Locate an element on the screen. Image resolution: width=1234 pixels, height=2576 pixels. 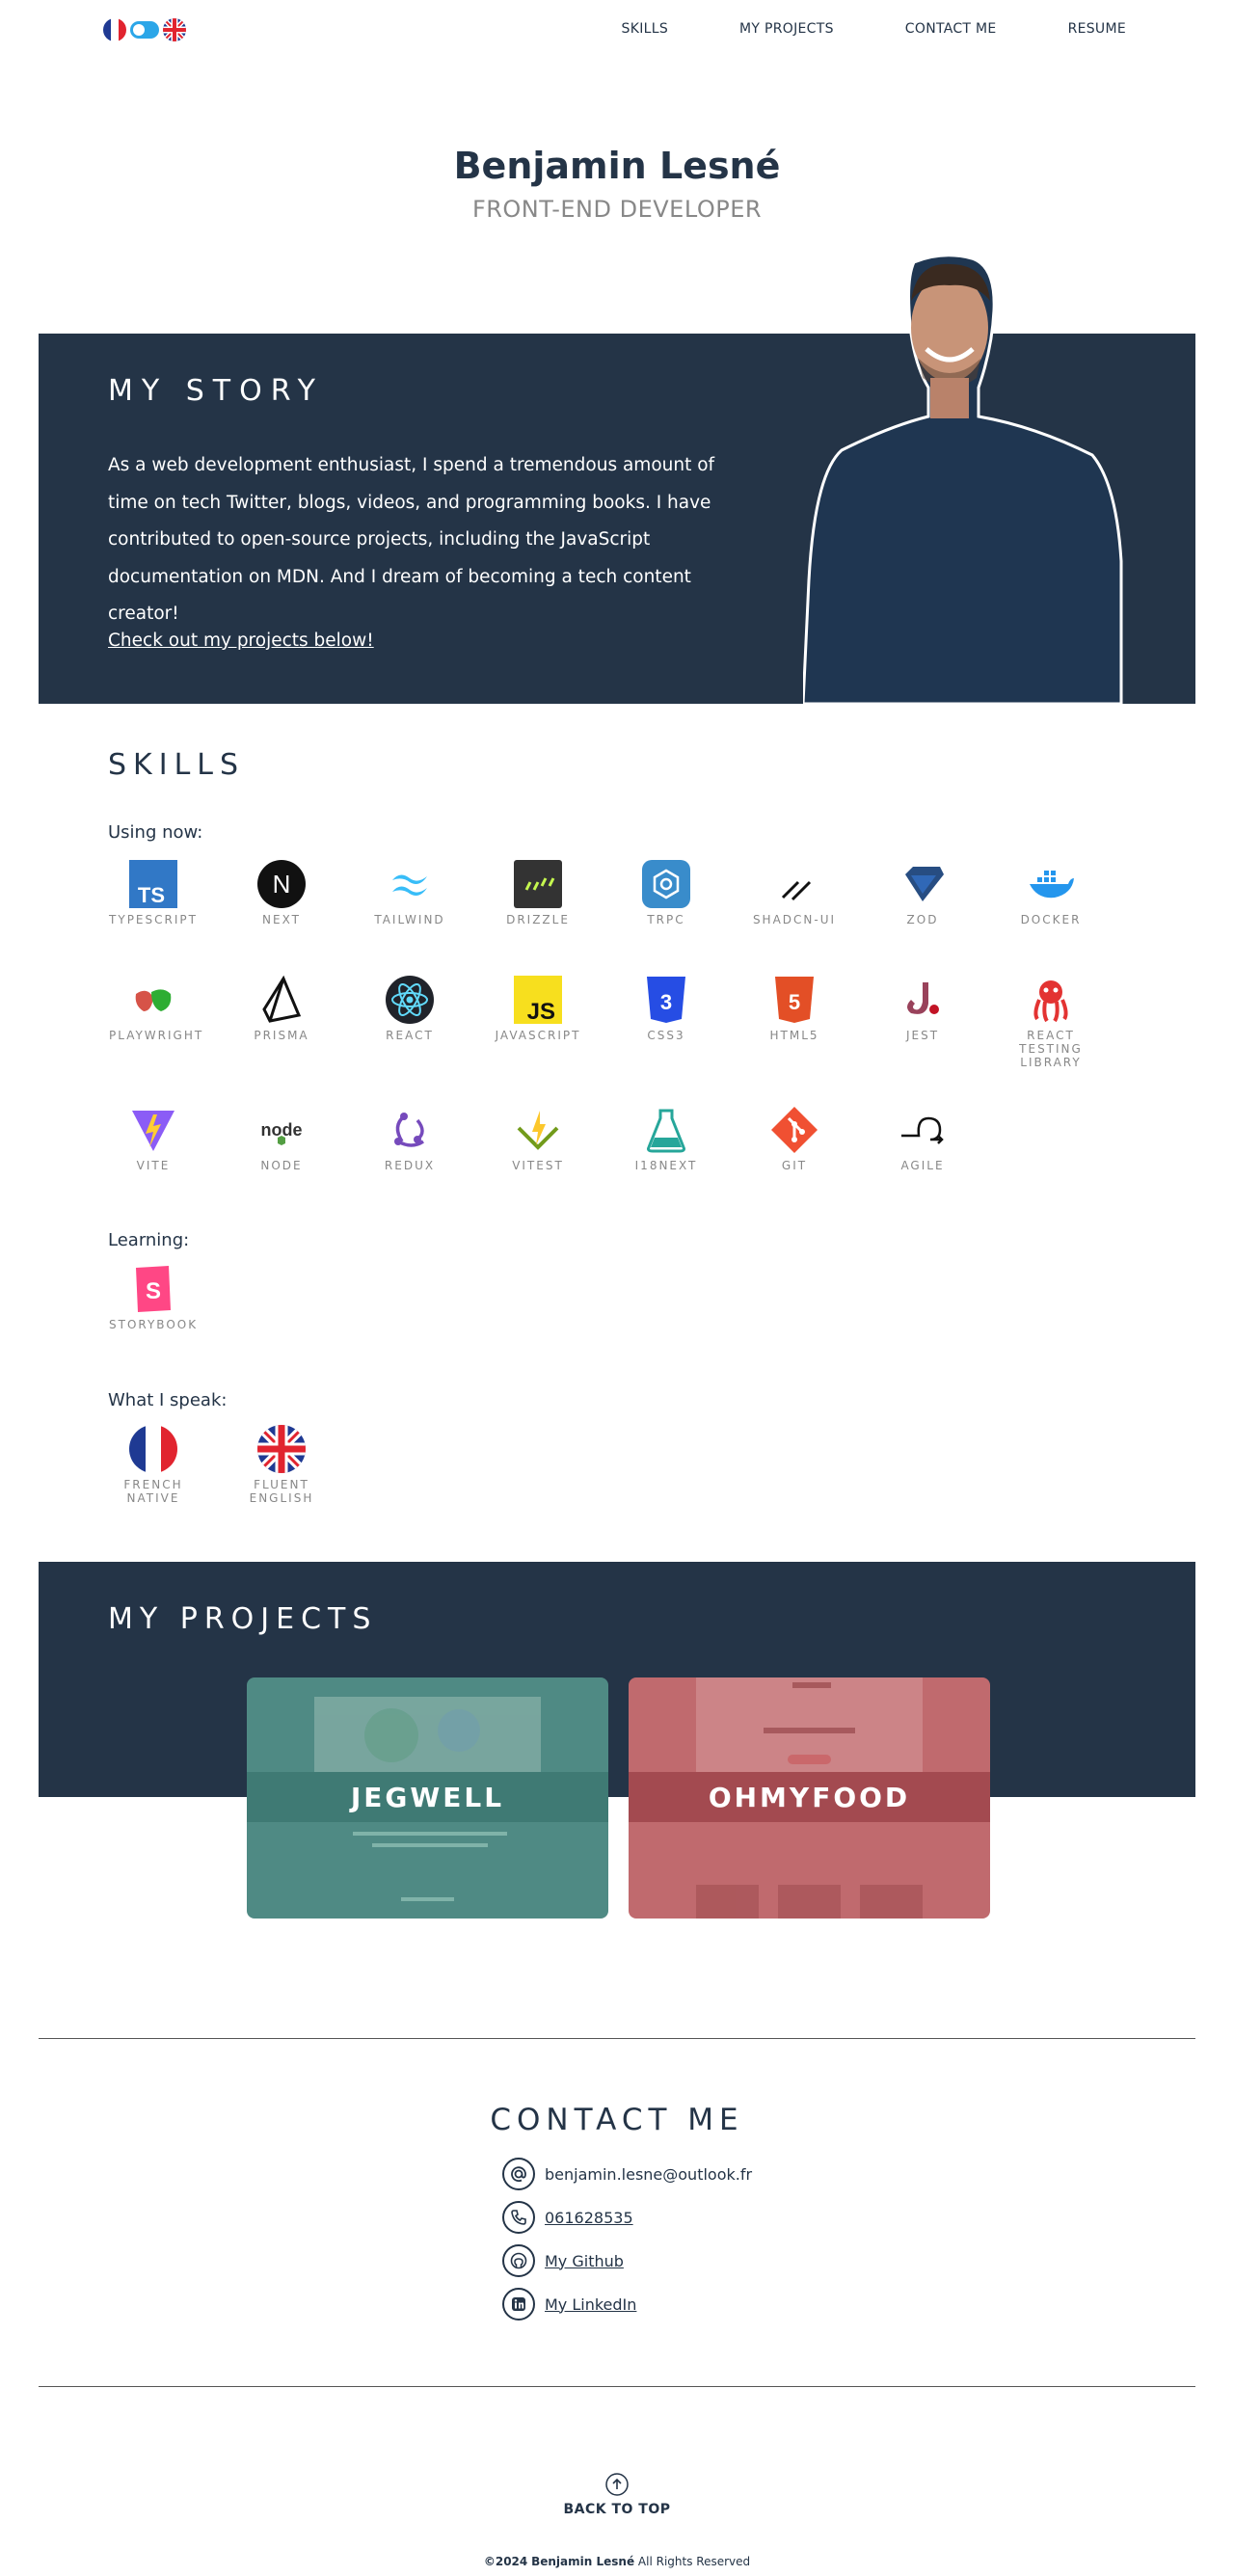
storybook-icon: S is located at coordinates (153, 1289).